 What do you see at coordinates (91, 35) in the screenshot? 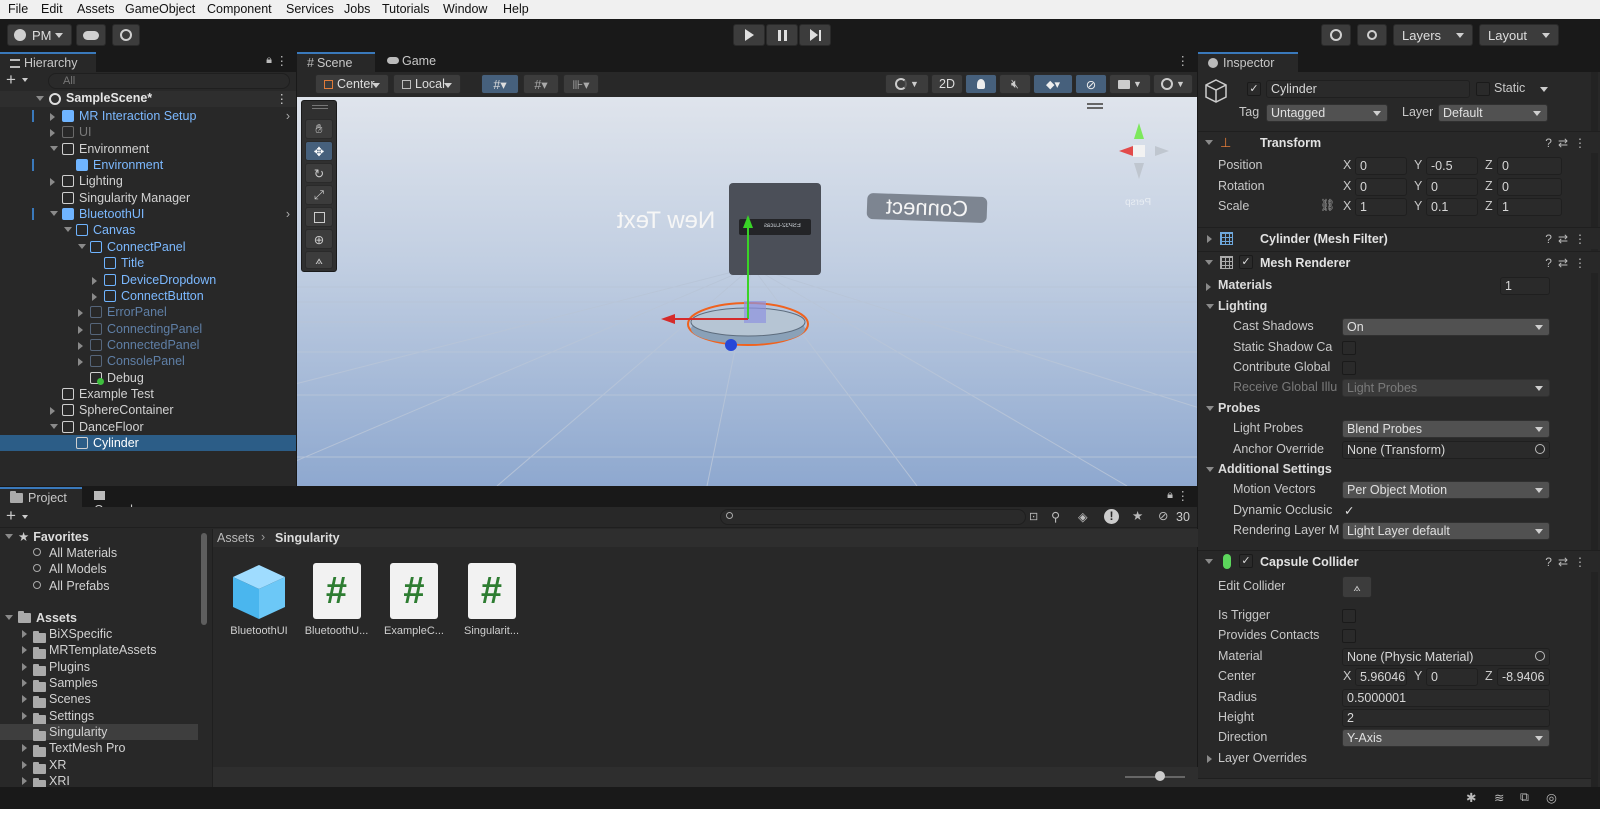
I see `cloud-button` at bounding box center [91, 35].